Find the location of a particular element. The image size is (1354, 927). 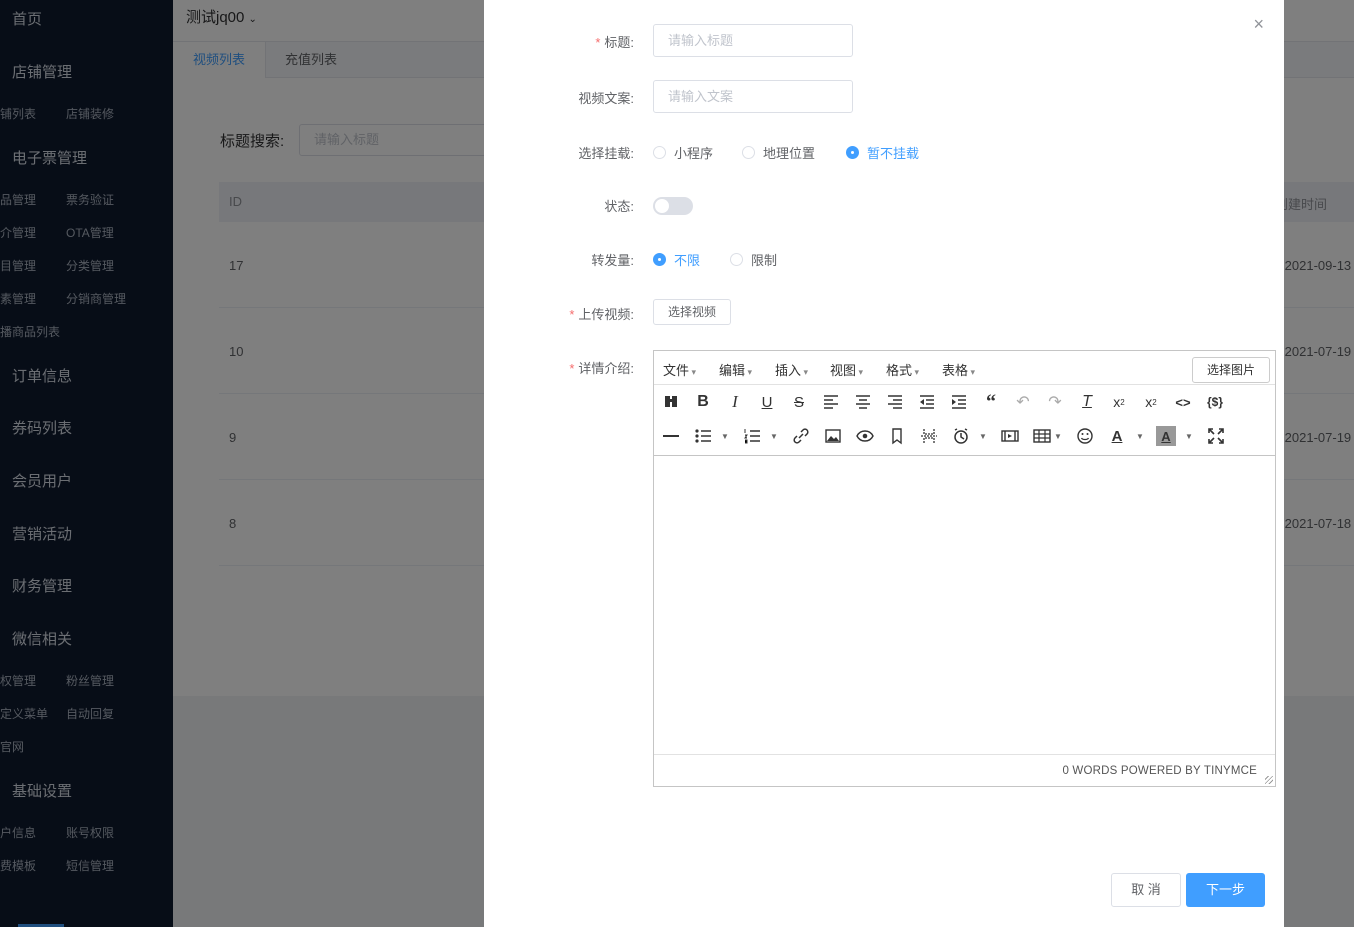

preview-eye-icon is located at coordinates (865, 436).